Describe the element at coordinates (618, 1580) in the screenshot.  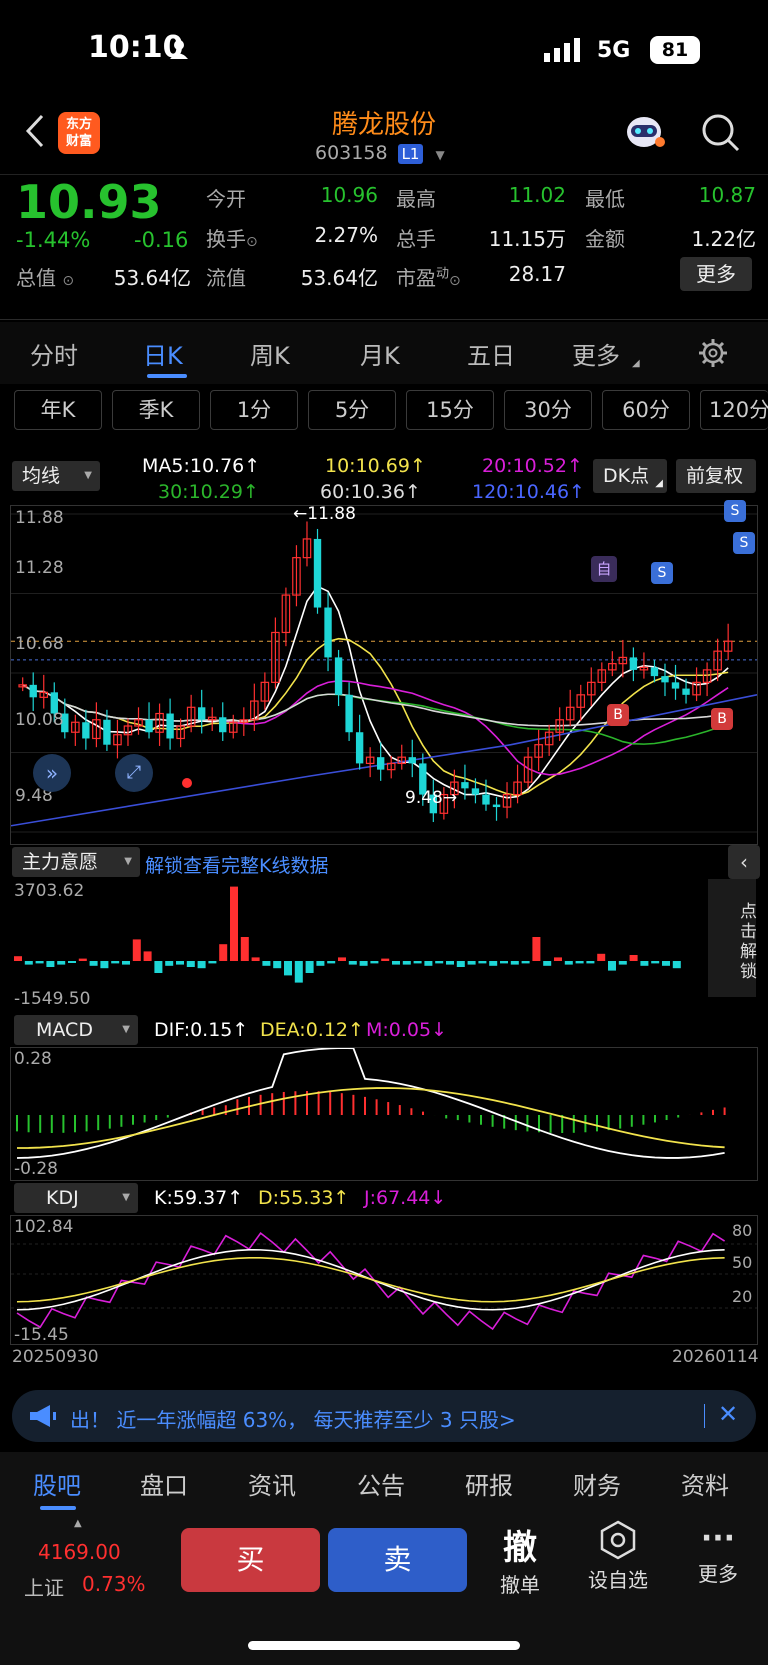
I see `watchlist-label: 设自选` at that location.